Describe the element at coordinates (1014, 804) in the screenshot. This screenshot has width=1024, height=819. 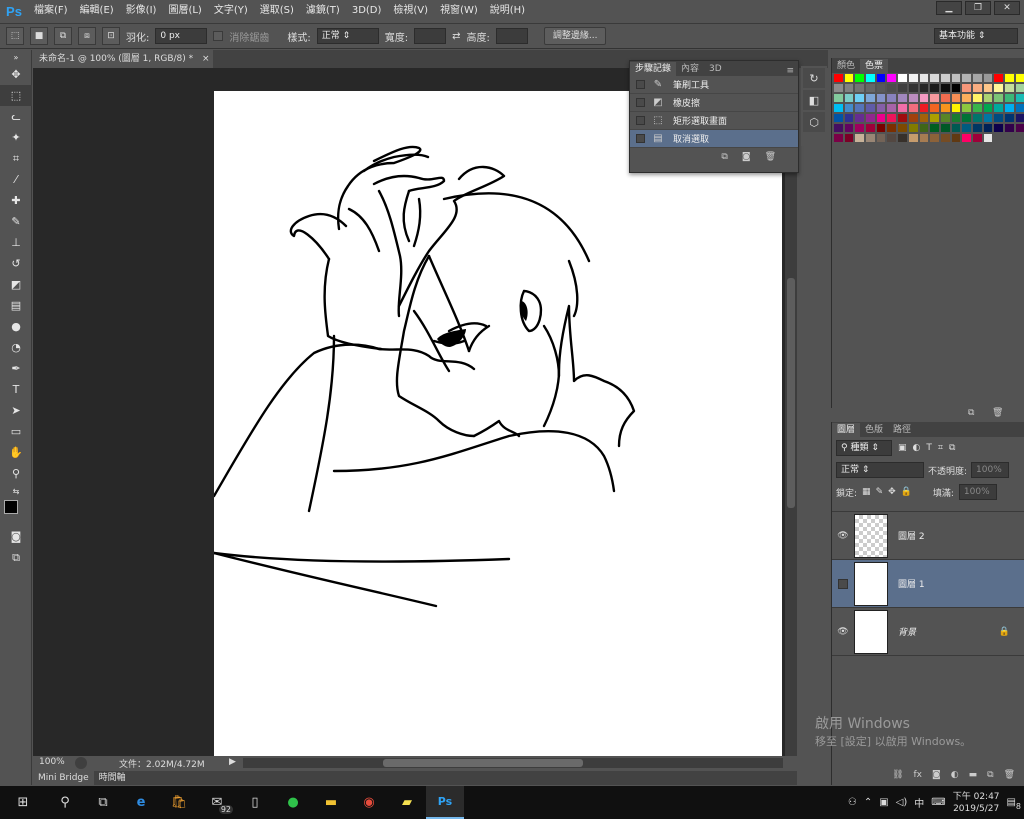
I see `notification-center-icon: ▤ 8` at that location.